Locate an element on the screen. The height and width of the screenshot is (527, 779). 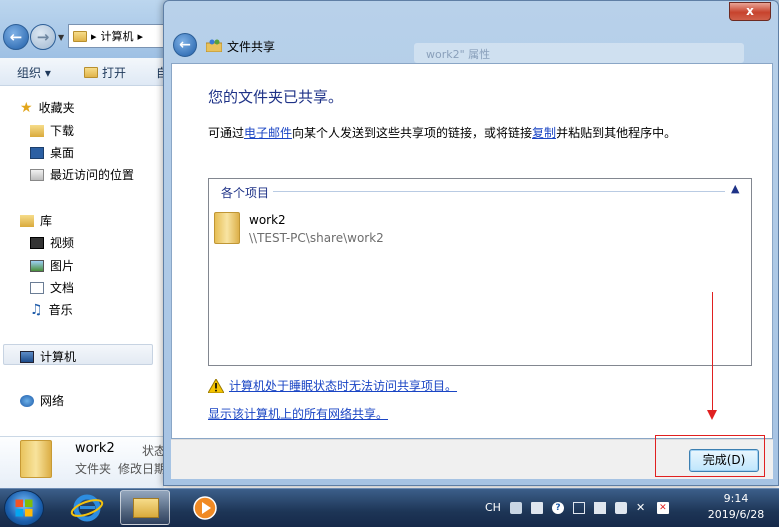
close-icon: x is located at coordinates (750, 11).